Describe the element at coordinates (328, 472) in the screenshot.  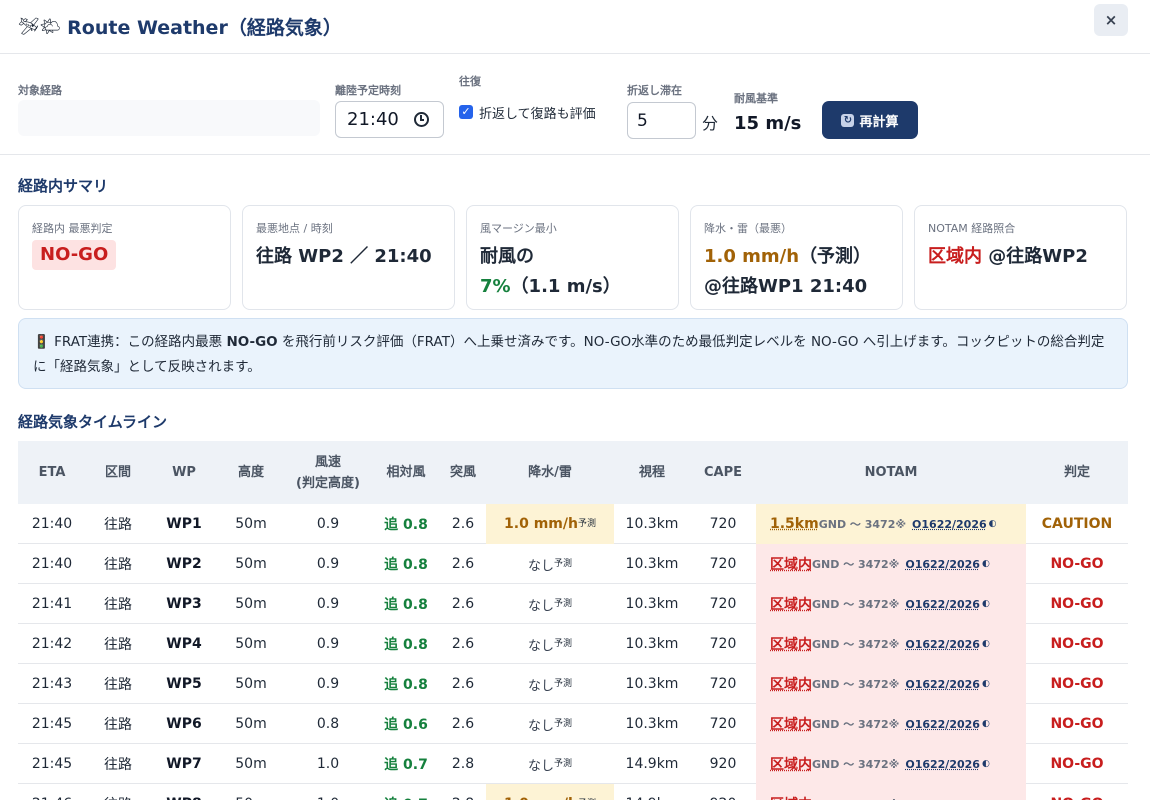
I see `col-wind-speed: 風速 (判定高度)` at that location.